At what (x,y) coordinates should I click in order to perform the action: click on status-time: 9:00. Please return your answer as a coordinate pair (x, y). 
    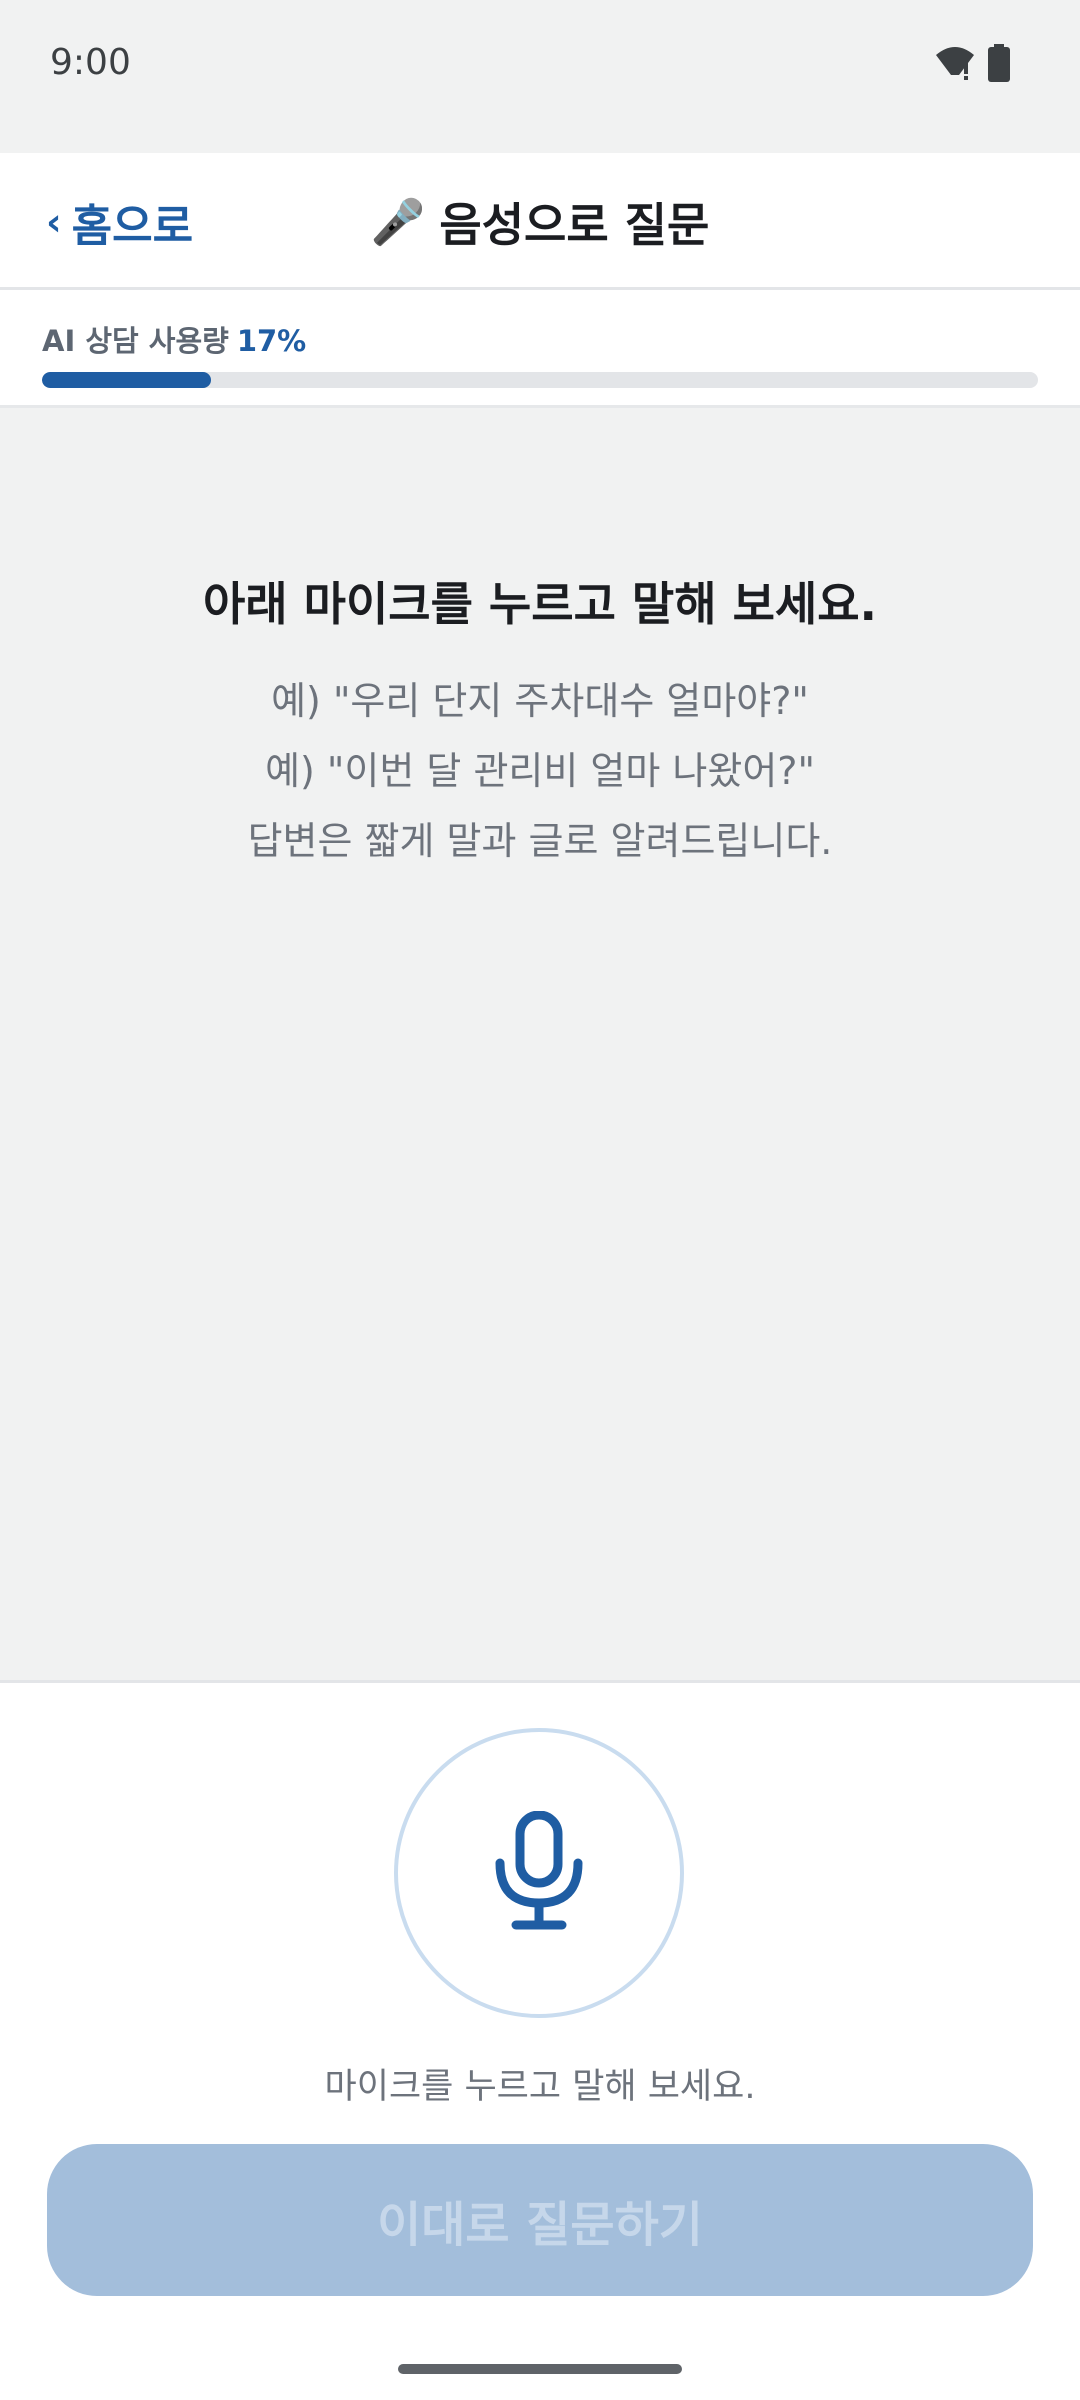
    Looking at the image, I should click on (90, 62).